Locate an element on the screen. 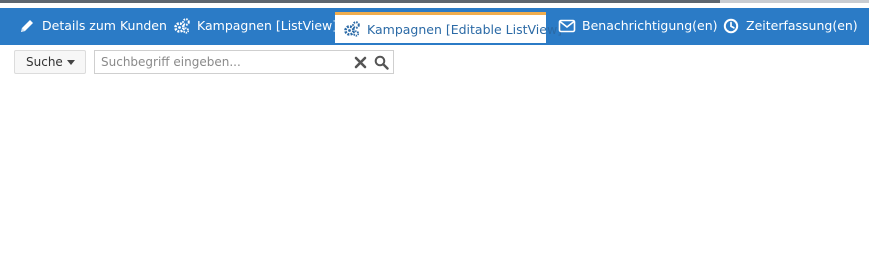  tab-kampagnen-editable-listview: Kampagnen [Editable ListView] is located at coordinates (448, 27).